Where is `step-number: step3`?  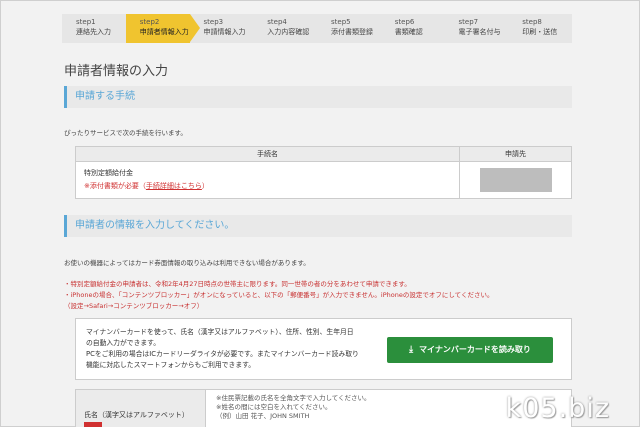 step-number: step3 is located at coordinates (213, 22).